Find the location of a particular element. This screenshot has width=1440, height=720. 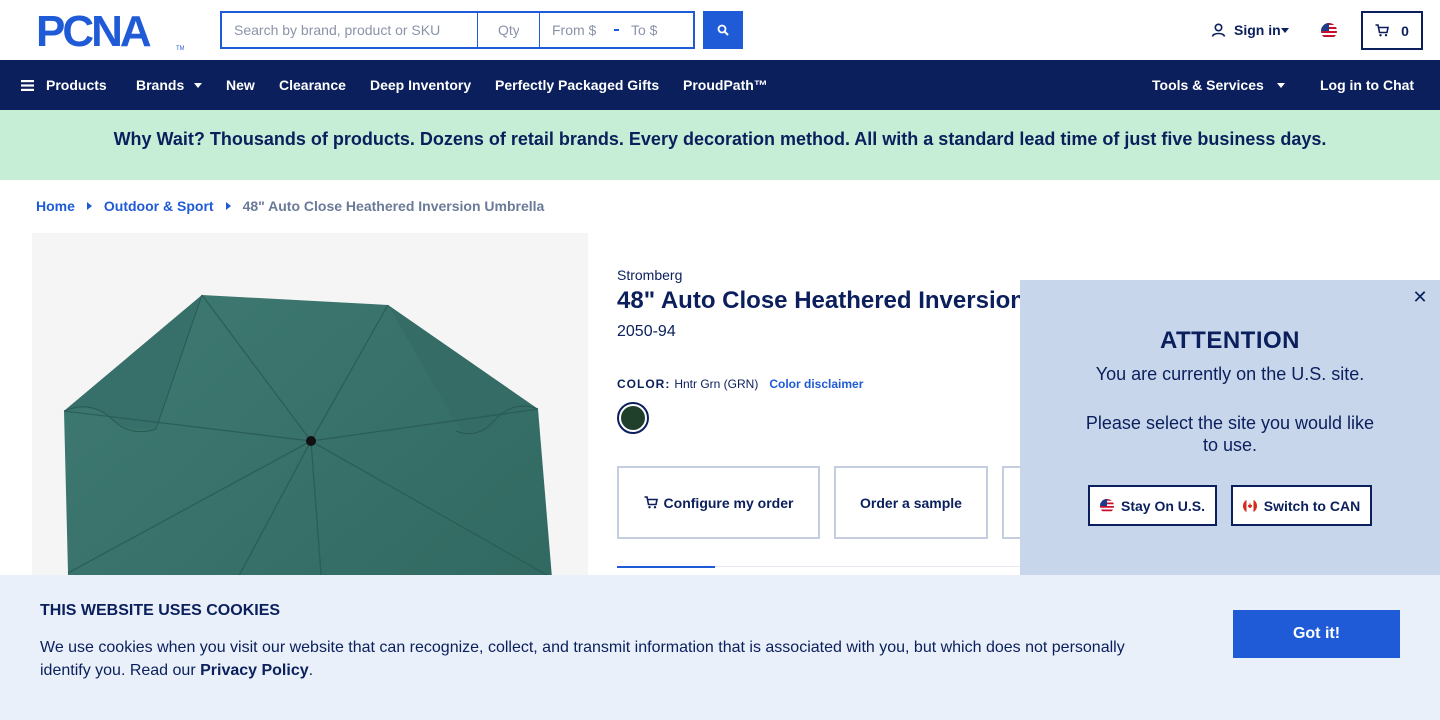

modal-title: ATTENTION is located at coordinates (1230, 340).